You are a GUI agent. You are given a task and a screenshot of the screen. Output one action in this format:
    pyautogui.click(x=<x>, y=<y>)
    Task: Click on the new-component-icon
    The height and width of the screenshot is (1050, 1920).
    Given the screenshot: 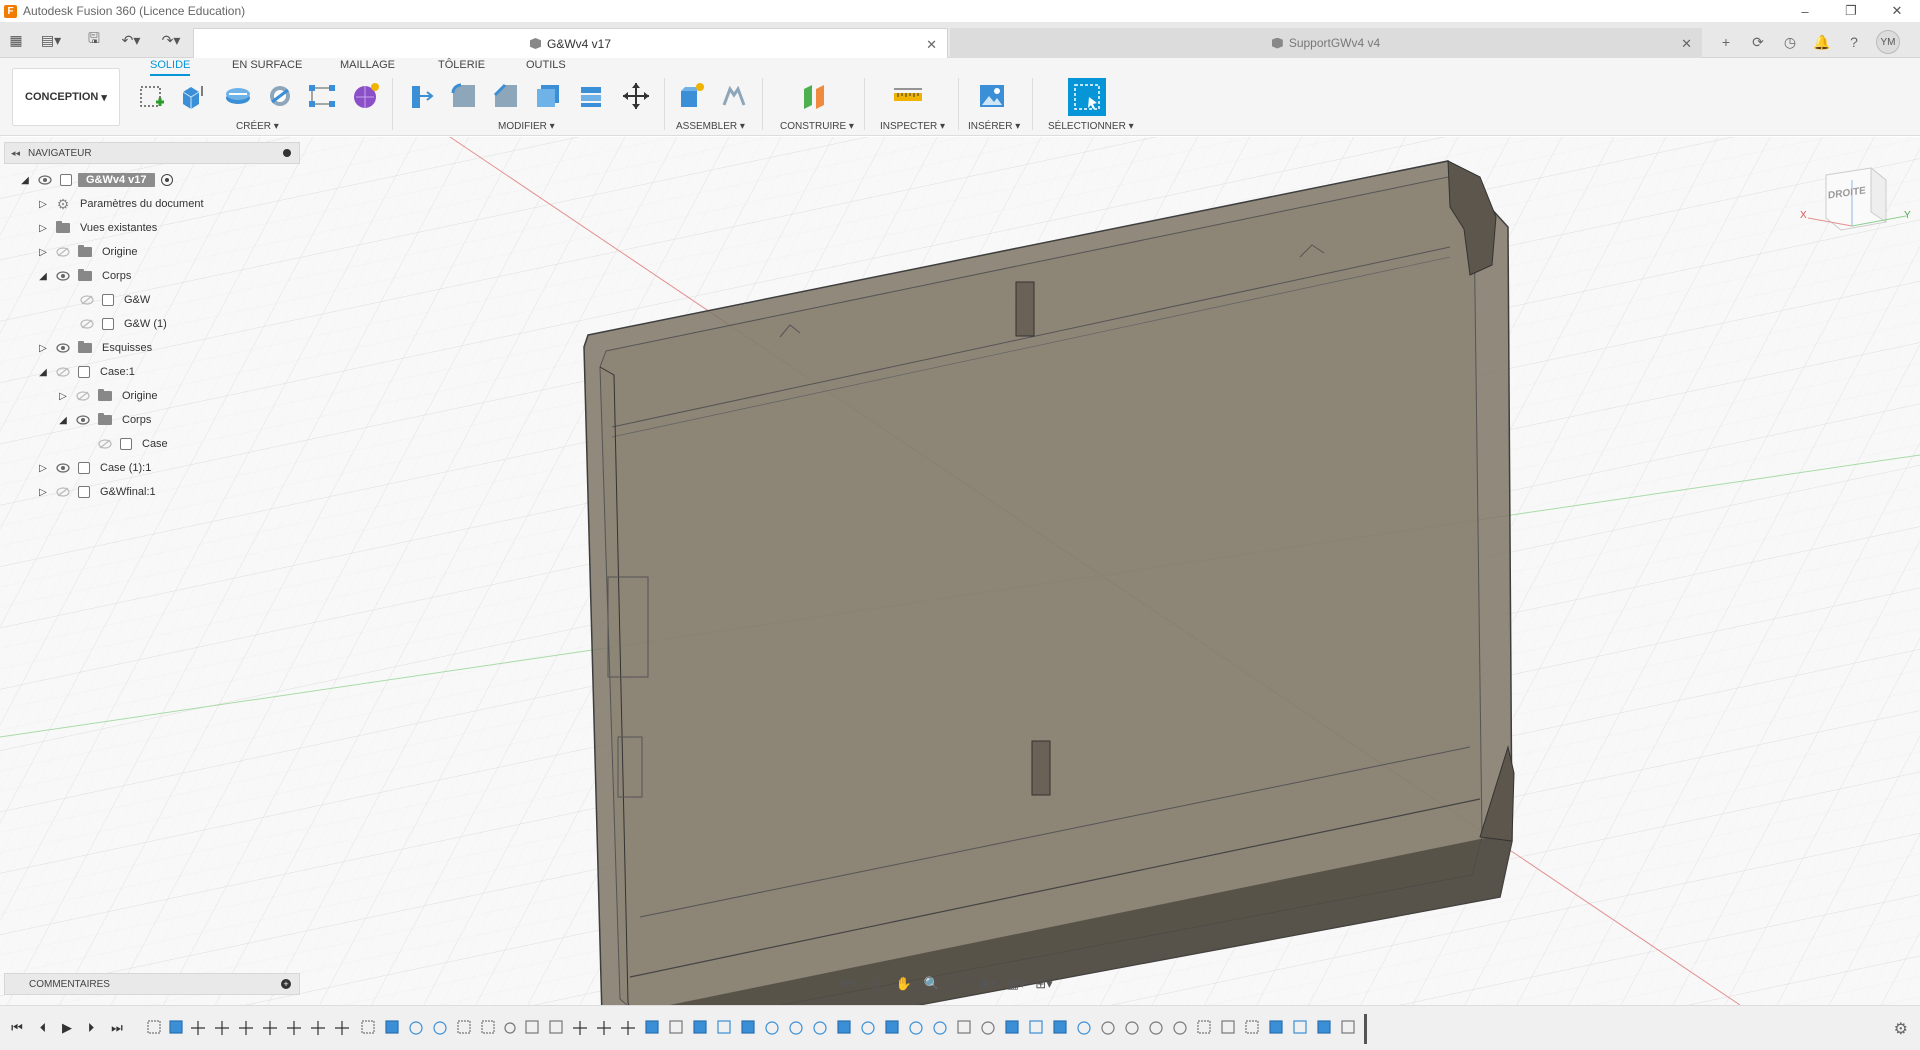 What is the action you would take?
    pyautogui.click(x=692, y=96)
    